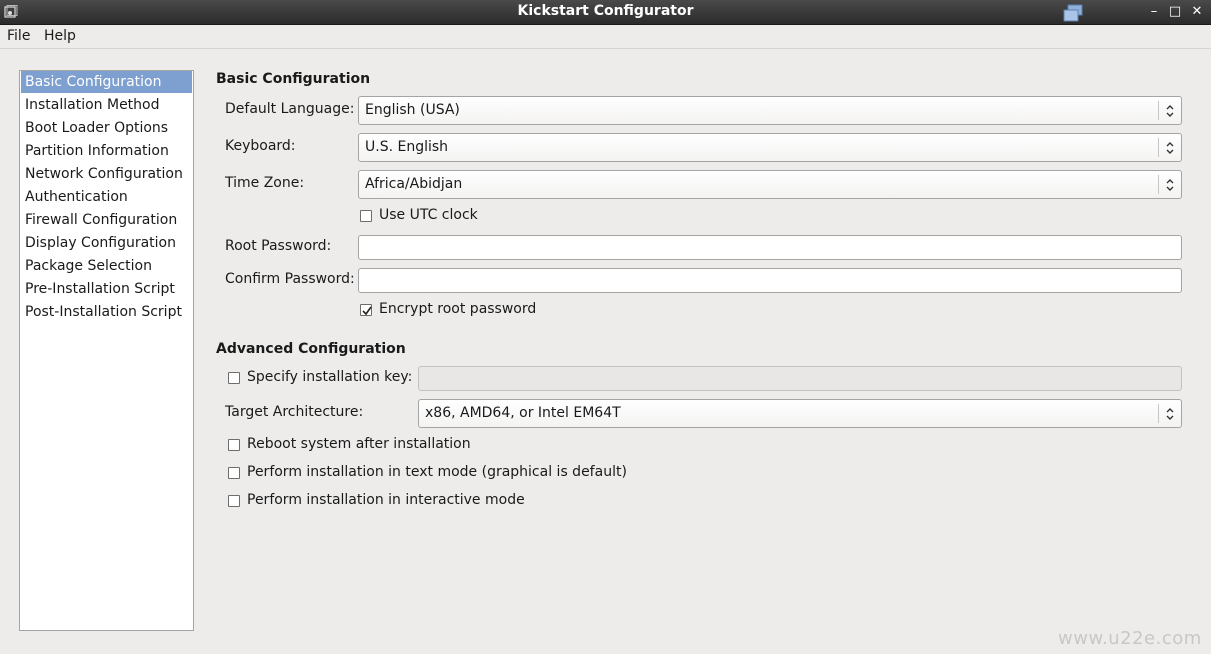  Describe the element at coordinates (18, 36) in the screenshot. I see `menu-file: File` at that location.